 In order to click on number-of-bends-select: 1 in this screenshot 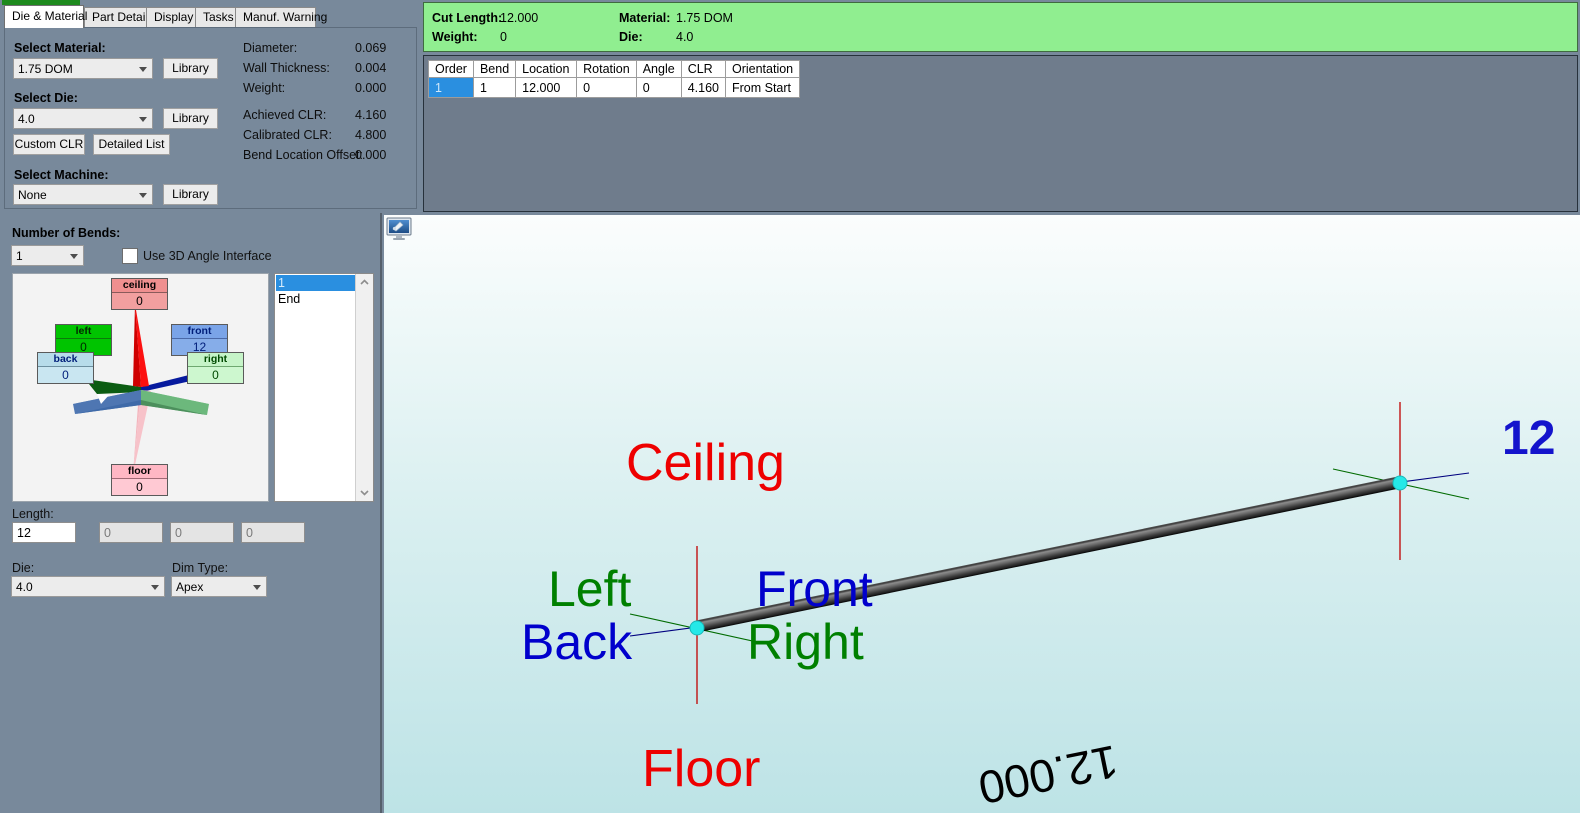, I will do `click(47, 255)`.